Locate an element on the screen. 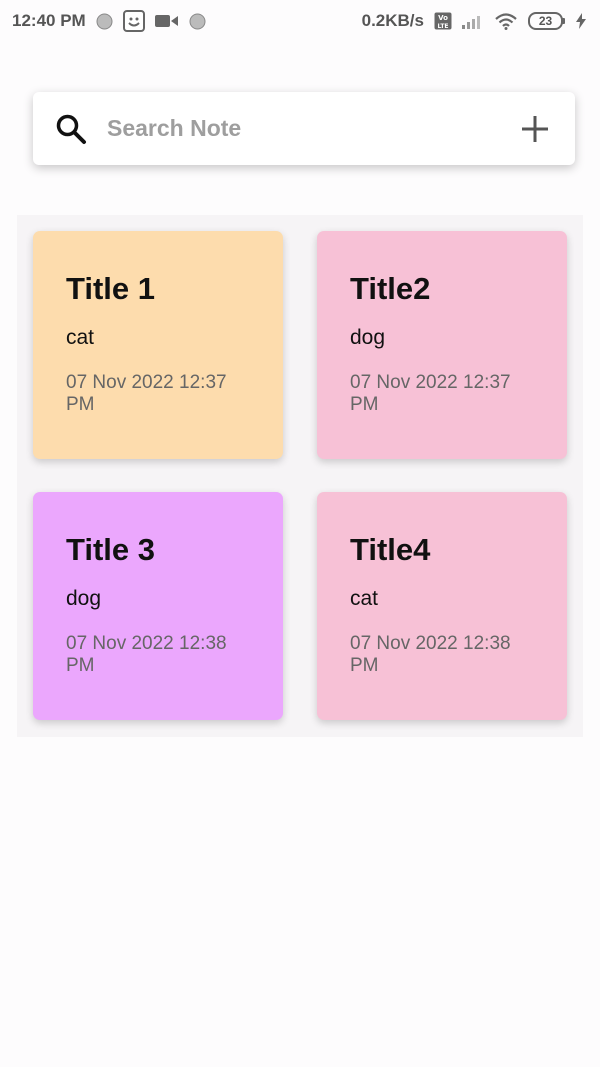  status-bar-left: 12:40 PM is located at coordinates (109, 21).